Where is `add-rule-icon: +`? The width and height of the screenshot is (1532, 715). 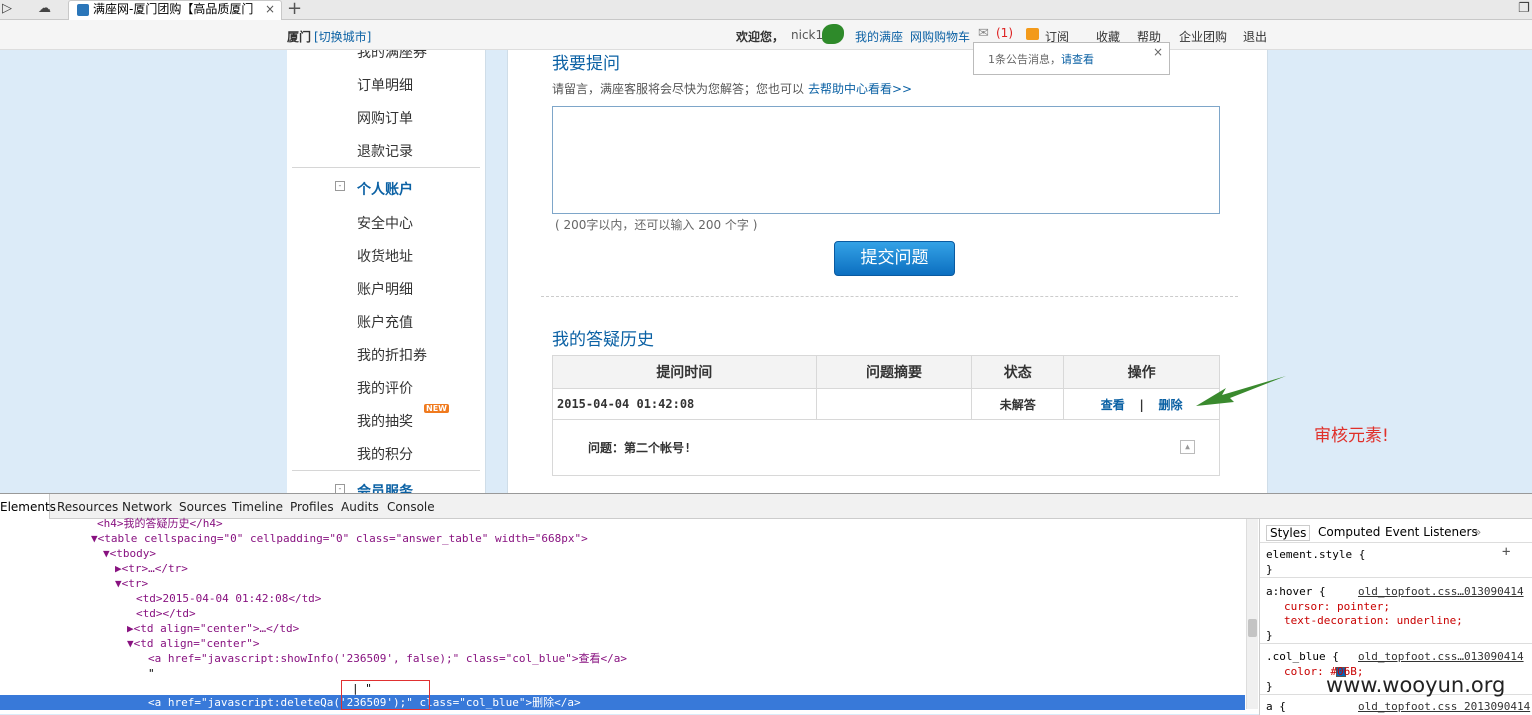 add-rule-icon: + is located at coordinates (1506, 552).